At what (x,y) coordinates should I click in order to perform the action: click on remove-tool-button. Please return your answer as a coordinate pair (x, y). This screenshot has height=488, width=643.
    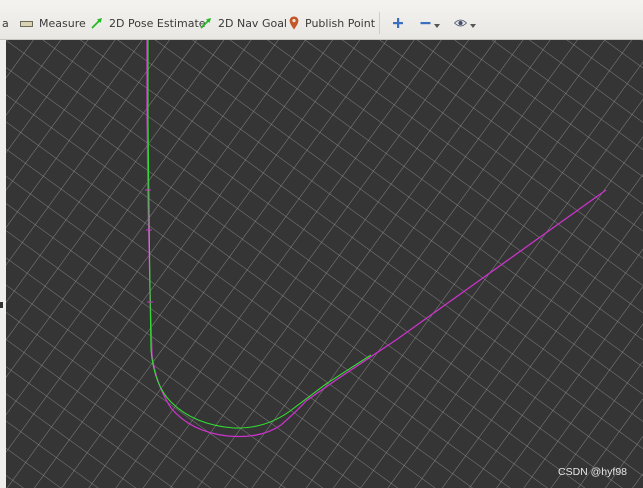
    Looking at the image, I should click on (430, 24).